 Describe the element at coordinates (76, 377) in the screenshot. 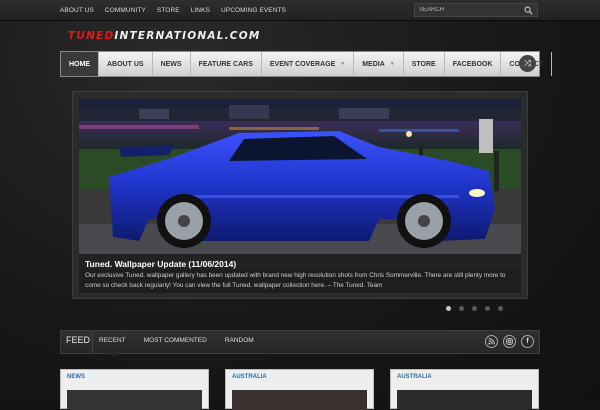

I see `card-category: NEWS` at that location.